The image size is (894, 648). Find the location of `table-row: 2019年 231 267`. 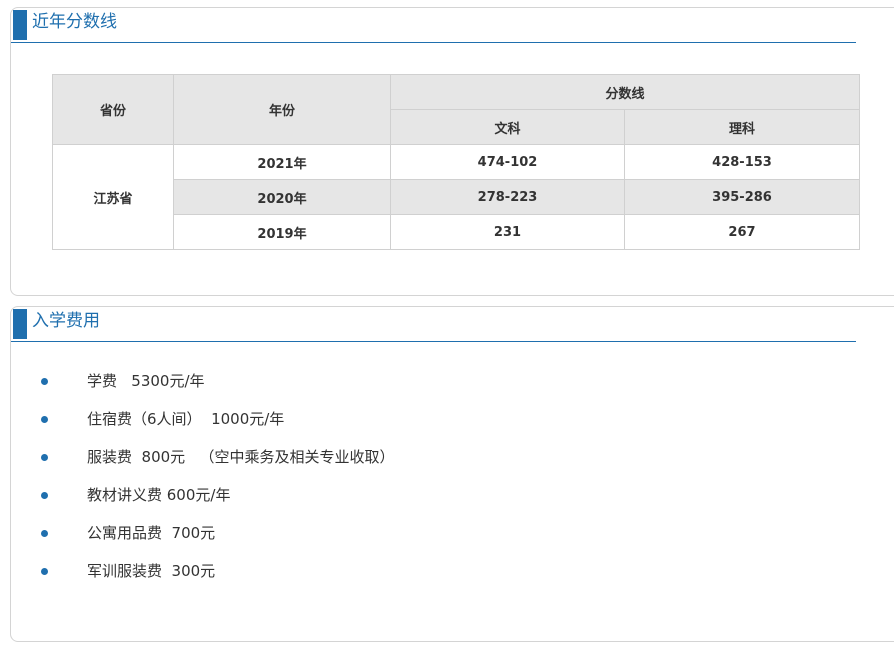

table-row: 2019年 231 267 is located at coordinates (456, 232).